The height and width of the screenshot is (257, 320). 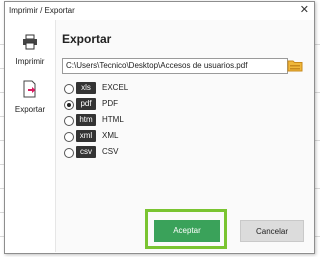 I want to click on format-label: HTML, so click(x=113, y=119).